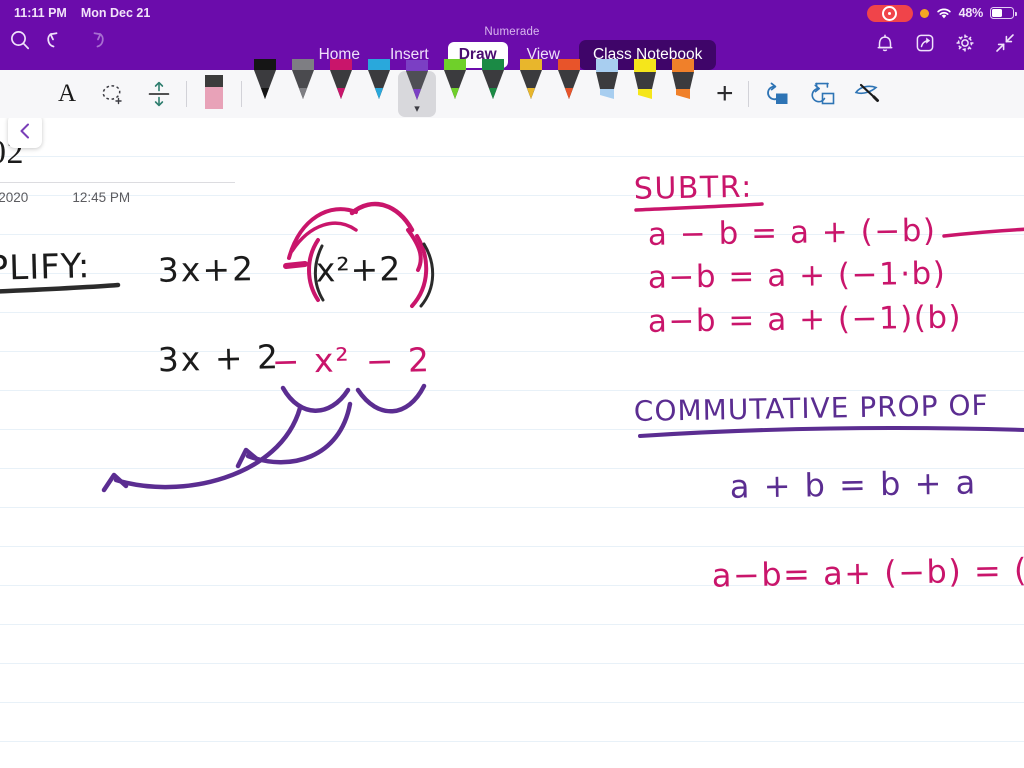 This screenshot has height=768, width=1024. What do you see at coordinates (607, 88) in the screenshot?
I see `highlighter-blue` at bounding box center [607, 88].